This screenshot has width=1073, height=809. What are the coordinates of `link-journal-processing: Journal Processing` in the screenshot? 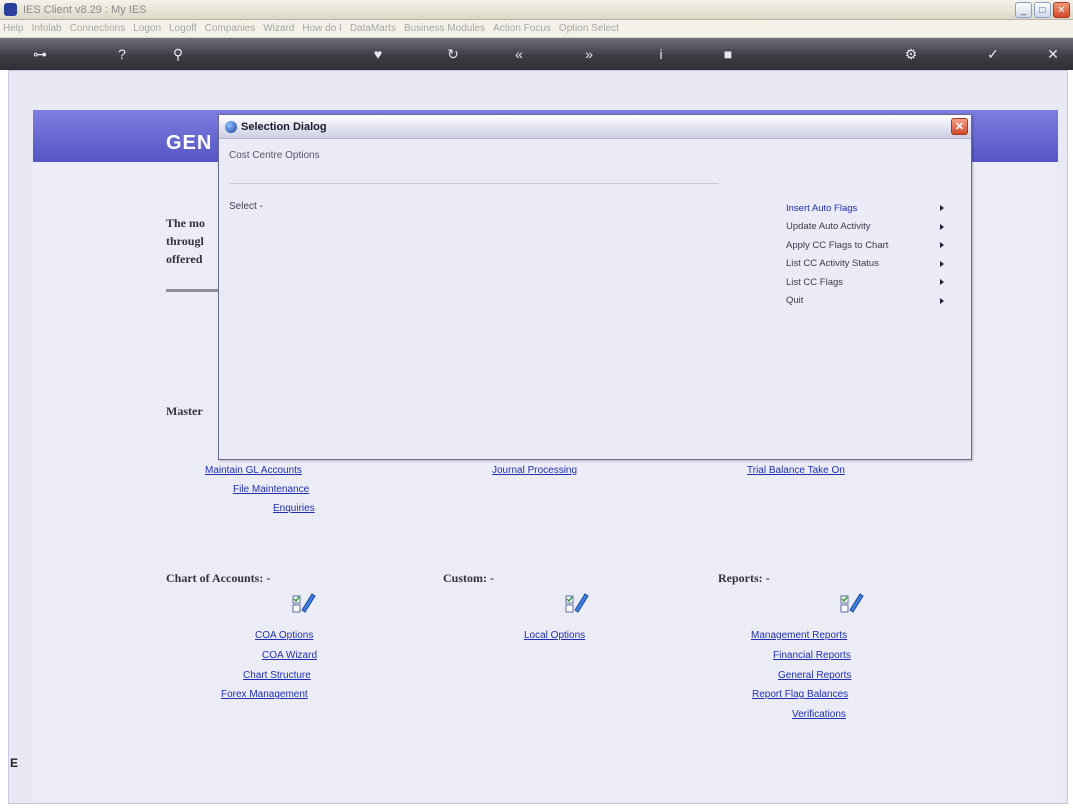 It's located at (534, 470).